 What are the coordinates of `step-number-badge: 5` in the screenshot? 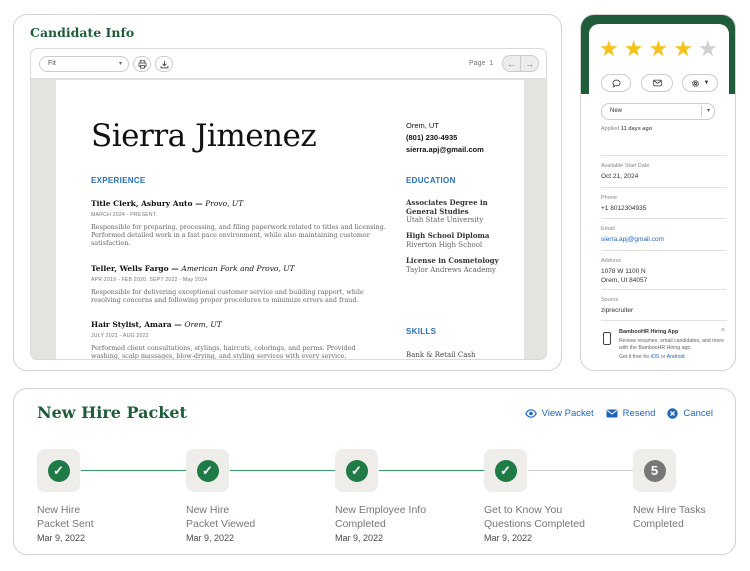 It's located at (654, 470).